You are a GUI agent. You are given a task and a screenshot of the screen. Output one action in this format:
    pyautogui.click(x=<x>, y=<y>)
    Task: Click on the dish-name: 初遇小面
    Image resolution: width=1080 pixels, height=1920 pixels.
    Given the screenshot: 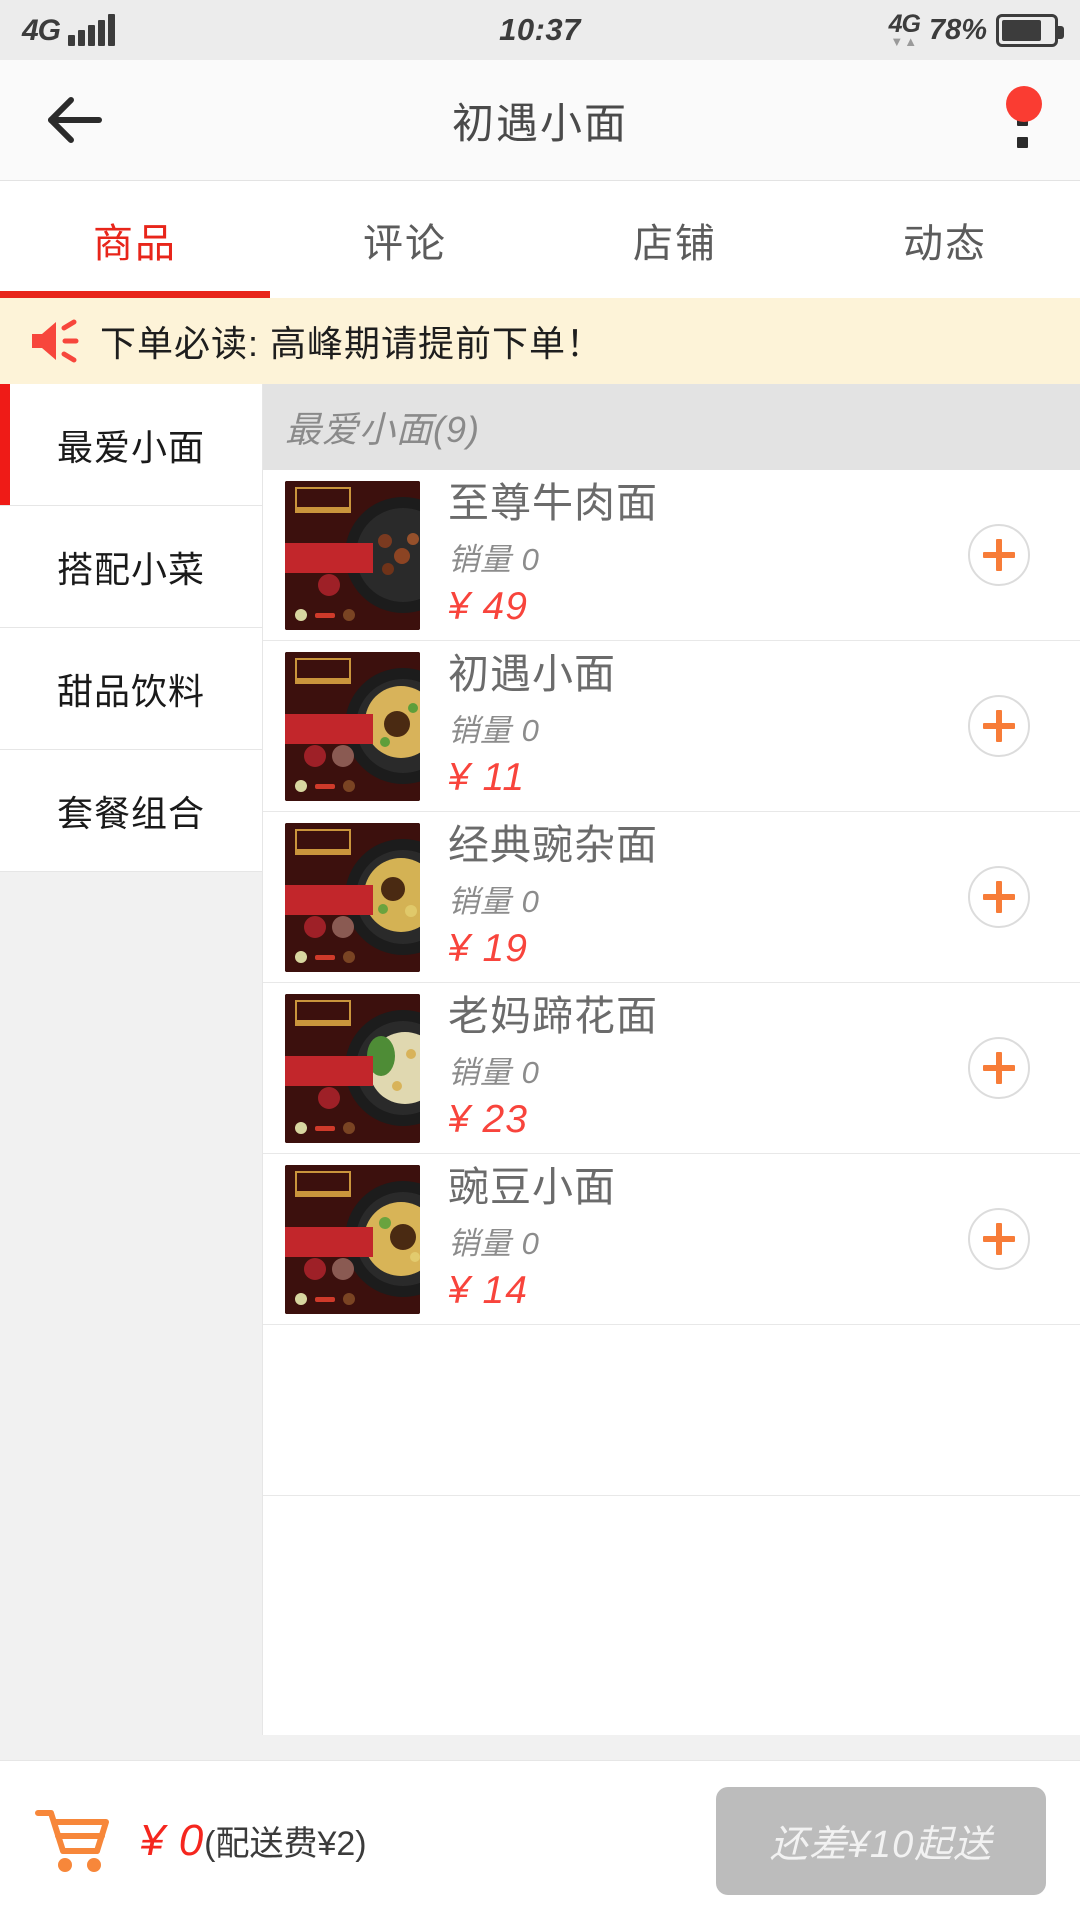 What is the action you would take?
    pyautogui.click(x=532, y=673)
    